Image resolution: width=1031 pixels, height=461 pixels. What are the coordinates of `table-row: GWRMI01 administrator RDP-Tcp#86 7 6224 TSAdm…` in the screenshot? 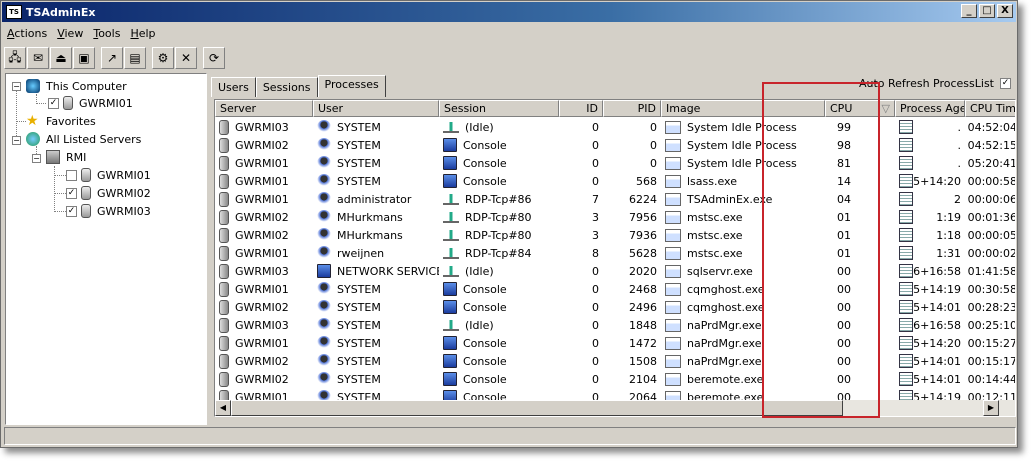 It's located at (615, 199).